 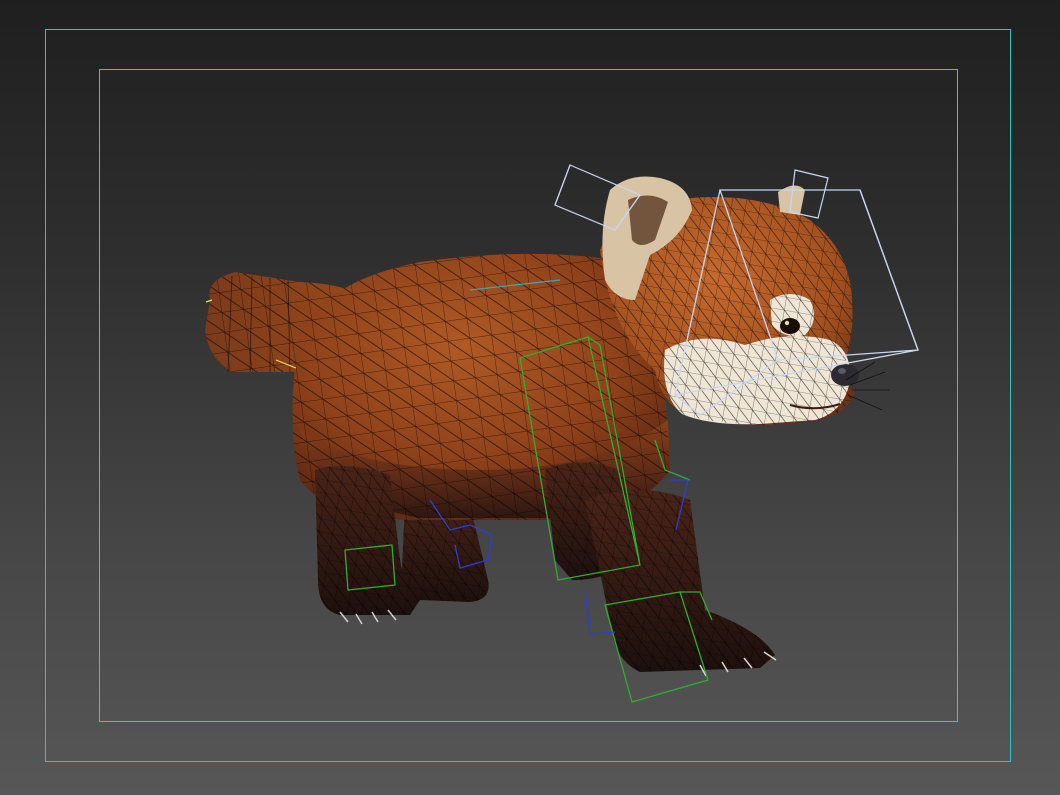 What do you see at coordinates (681, 583) in the screenshot?
I see `front-leg-near` at bounding box center [681, 583].